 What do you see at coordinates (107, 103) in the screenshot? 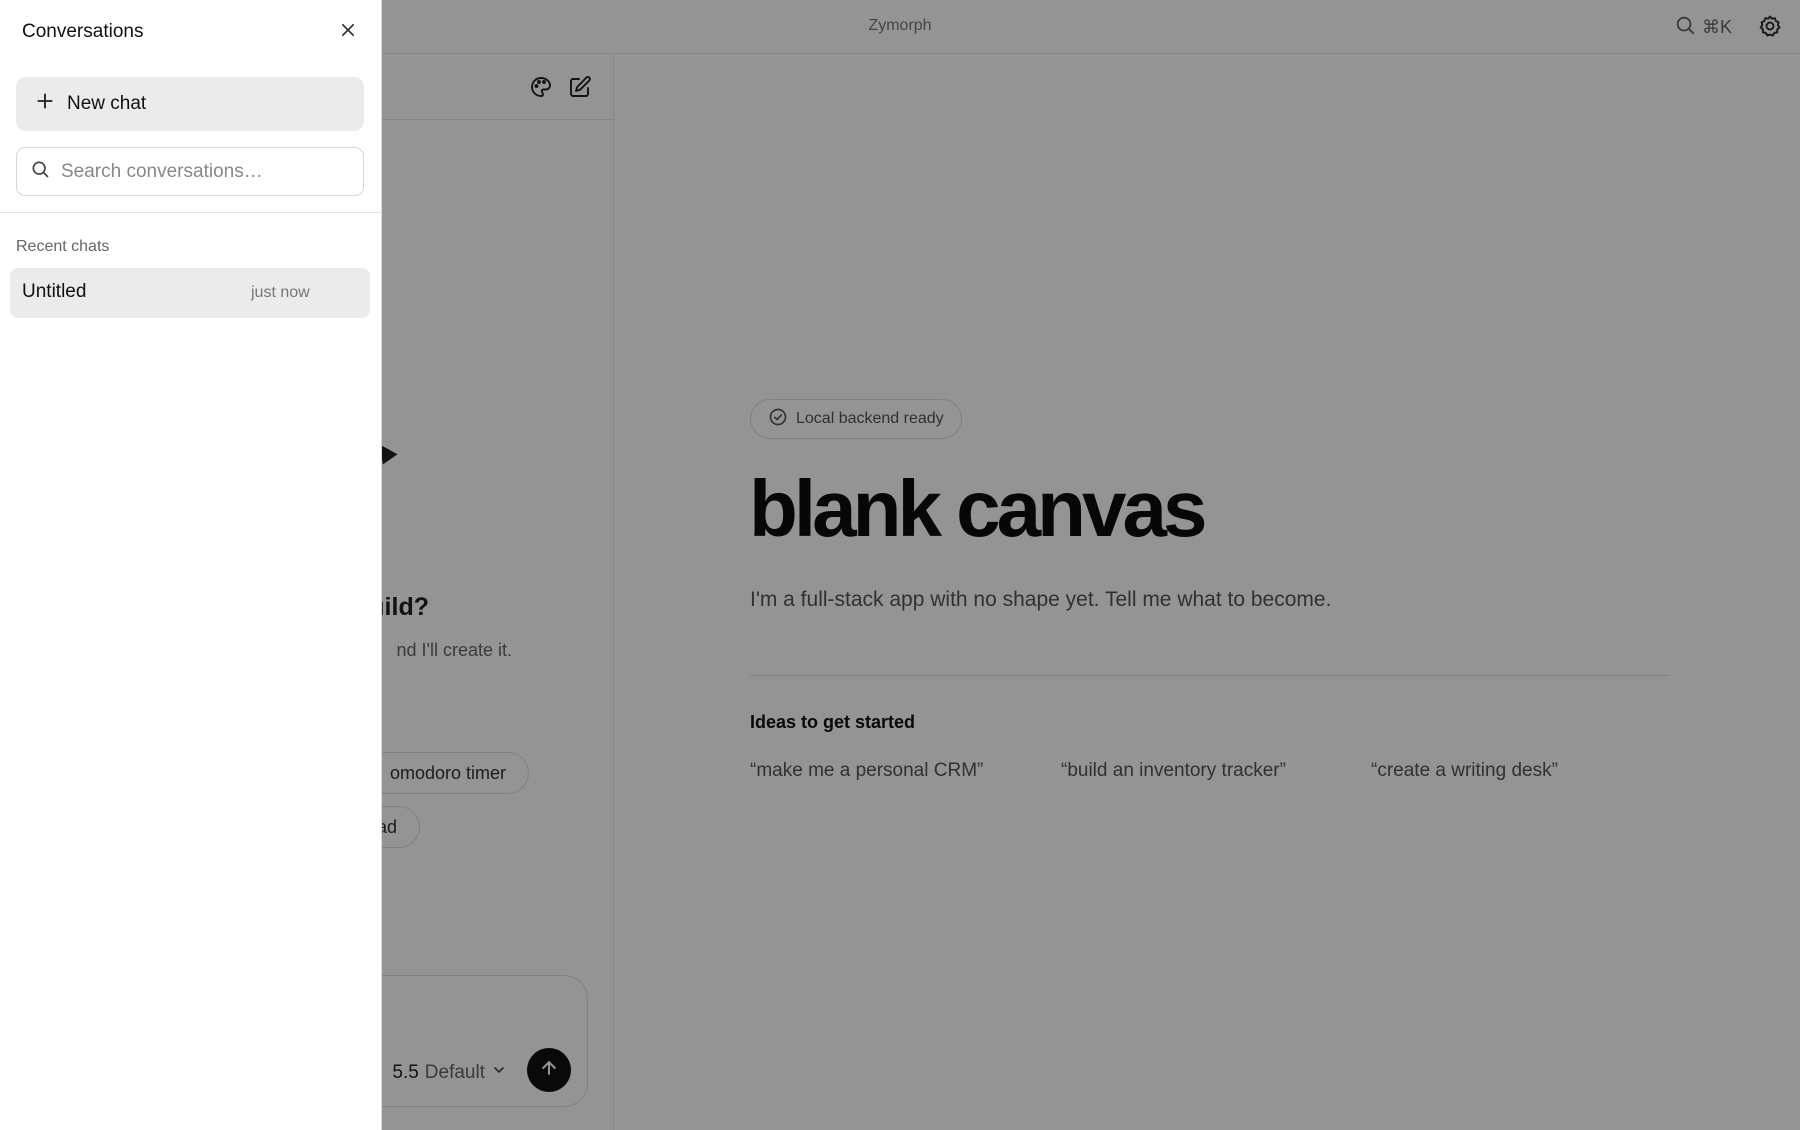
I see `new-chat-label: New chat` at bounding box center [107, 103].